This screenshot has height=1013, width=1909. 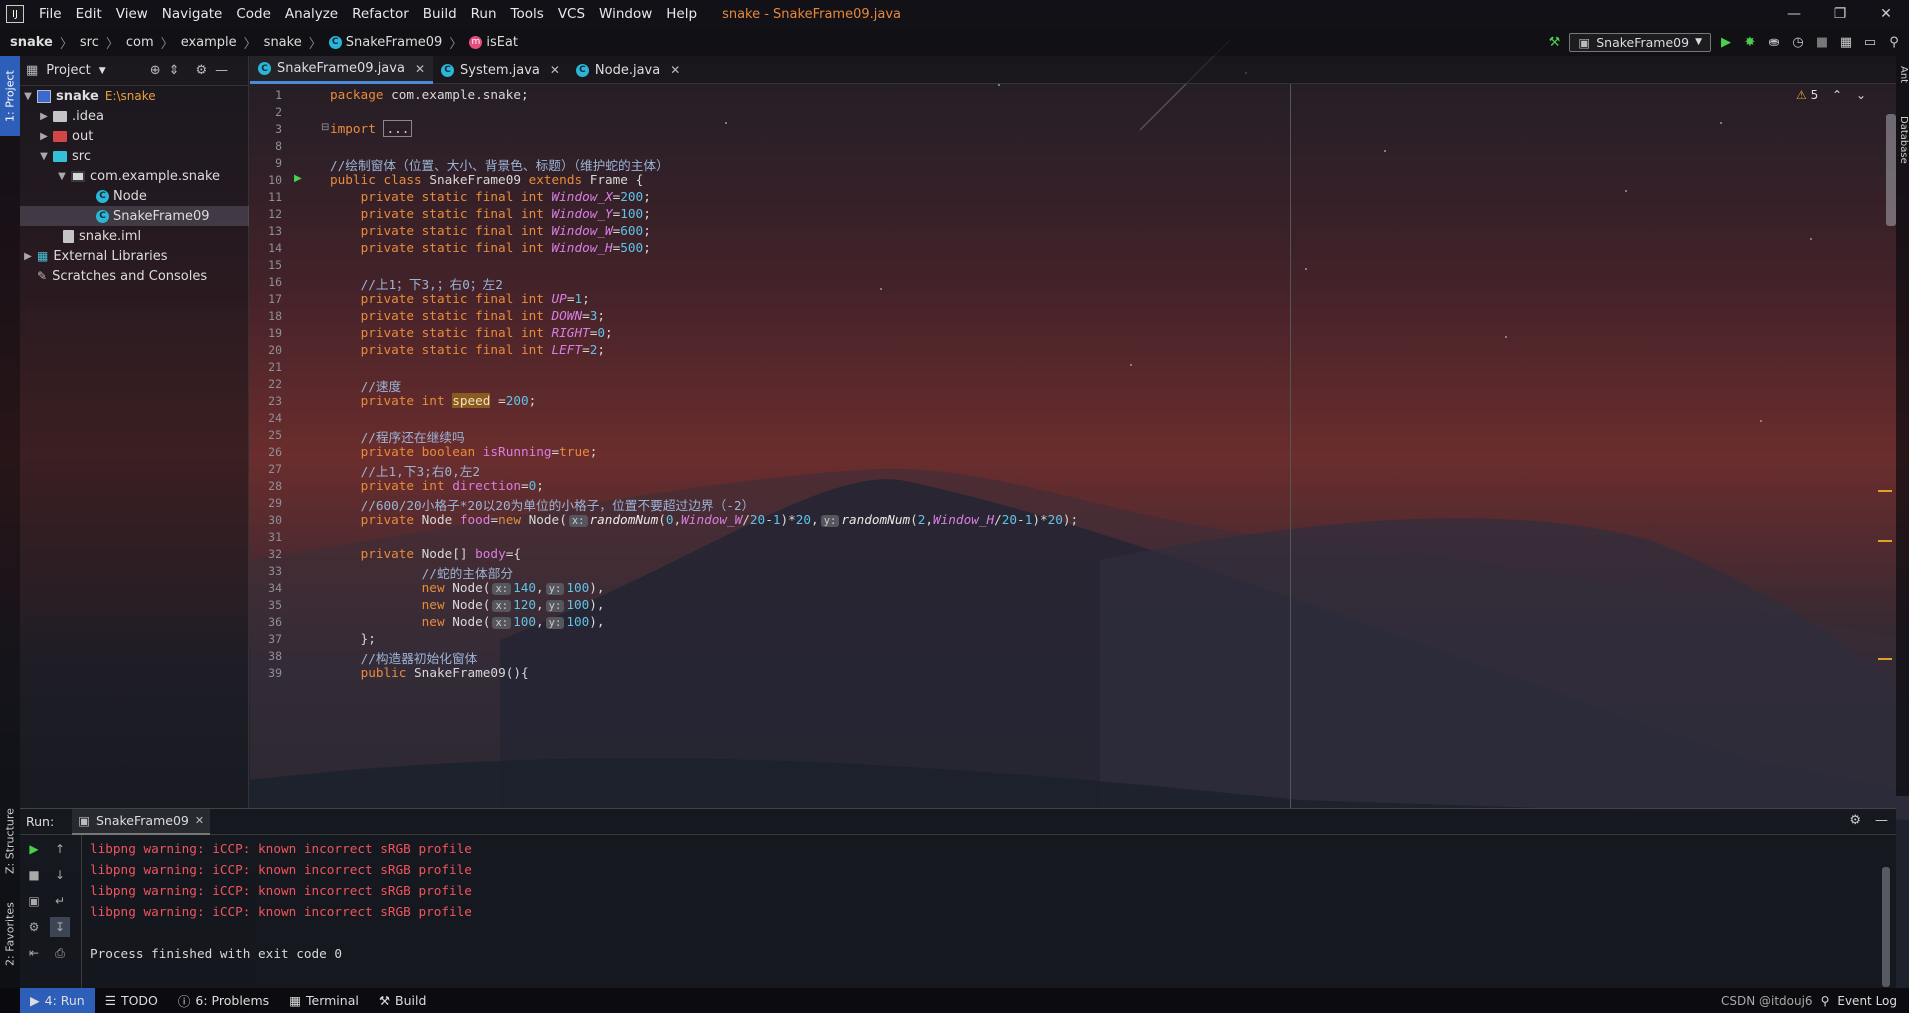 I want to click on menu-vcs: VCS, so click(x=571, y=14).